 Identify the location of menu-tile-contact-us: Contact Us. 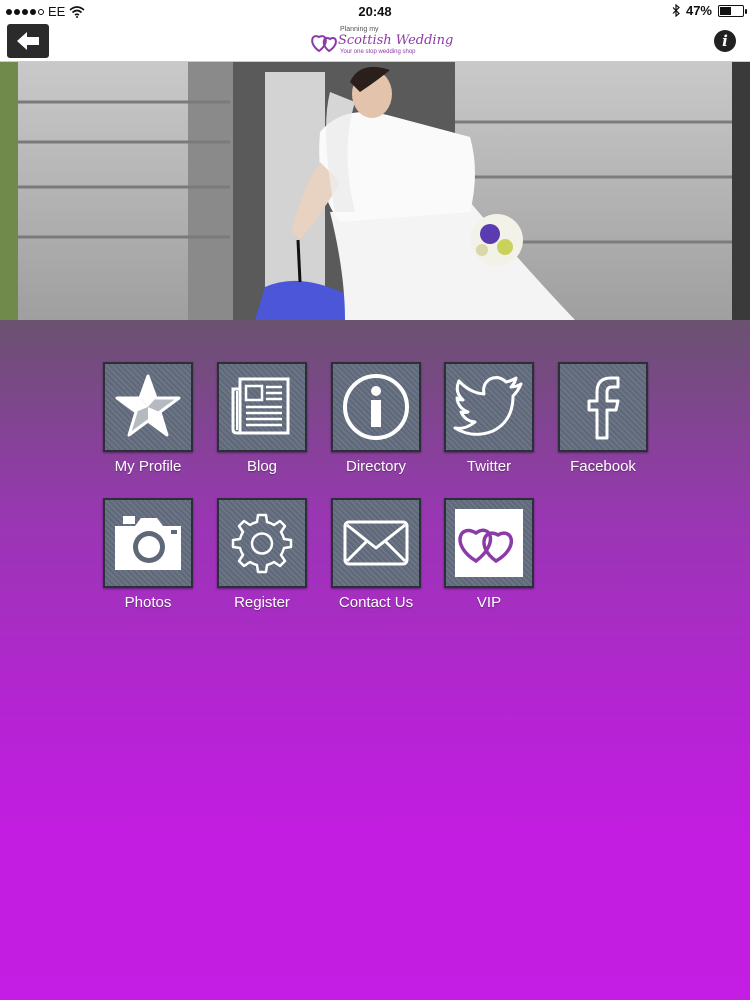
(376, 554).